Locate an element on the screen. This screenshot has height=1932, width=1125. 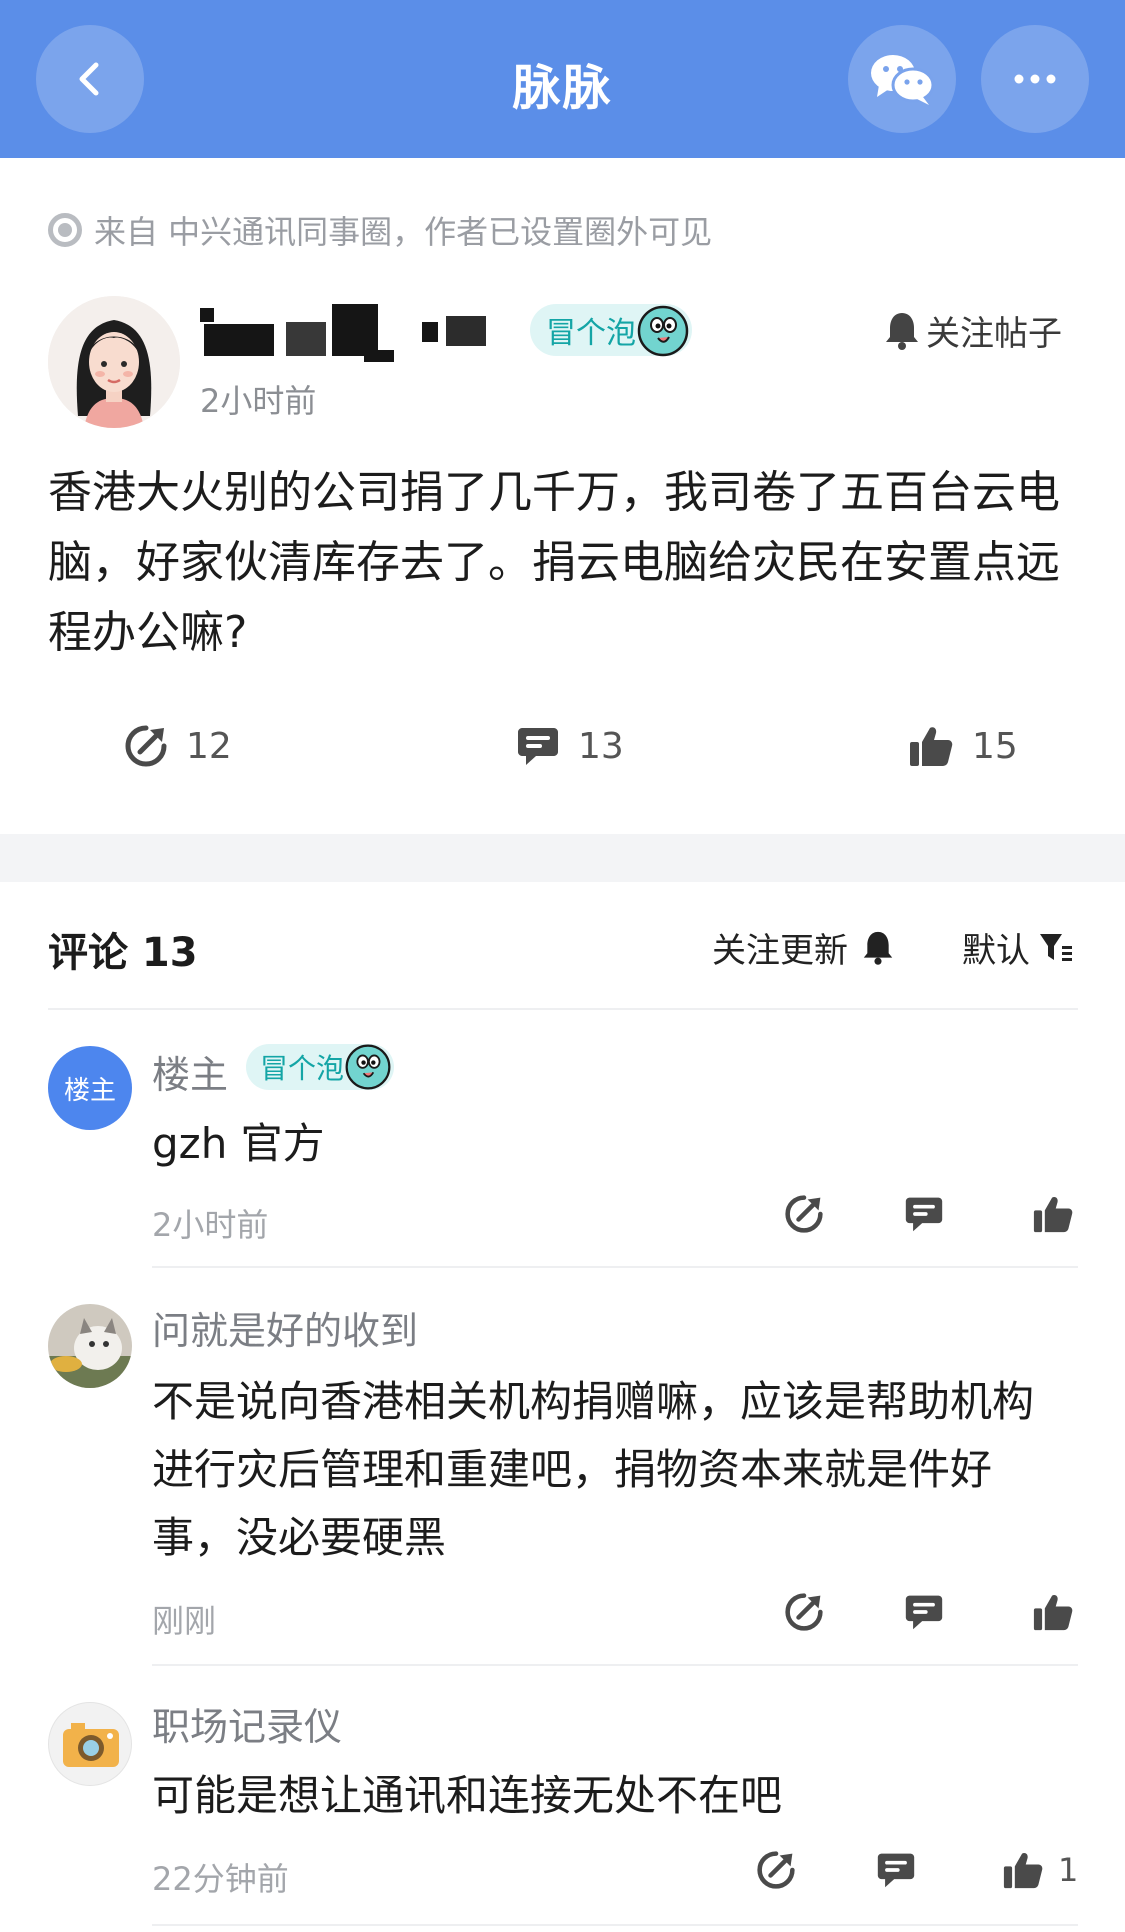
comment-action: 13 is located at coordinates (570, 746).